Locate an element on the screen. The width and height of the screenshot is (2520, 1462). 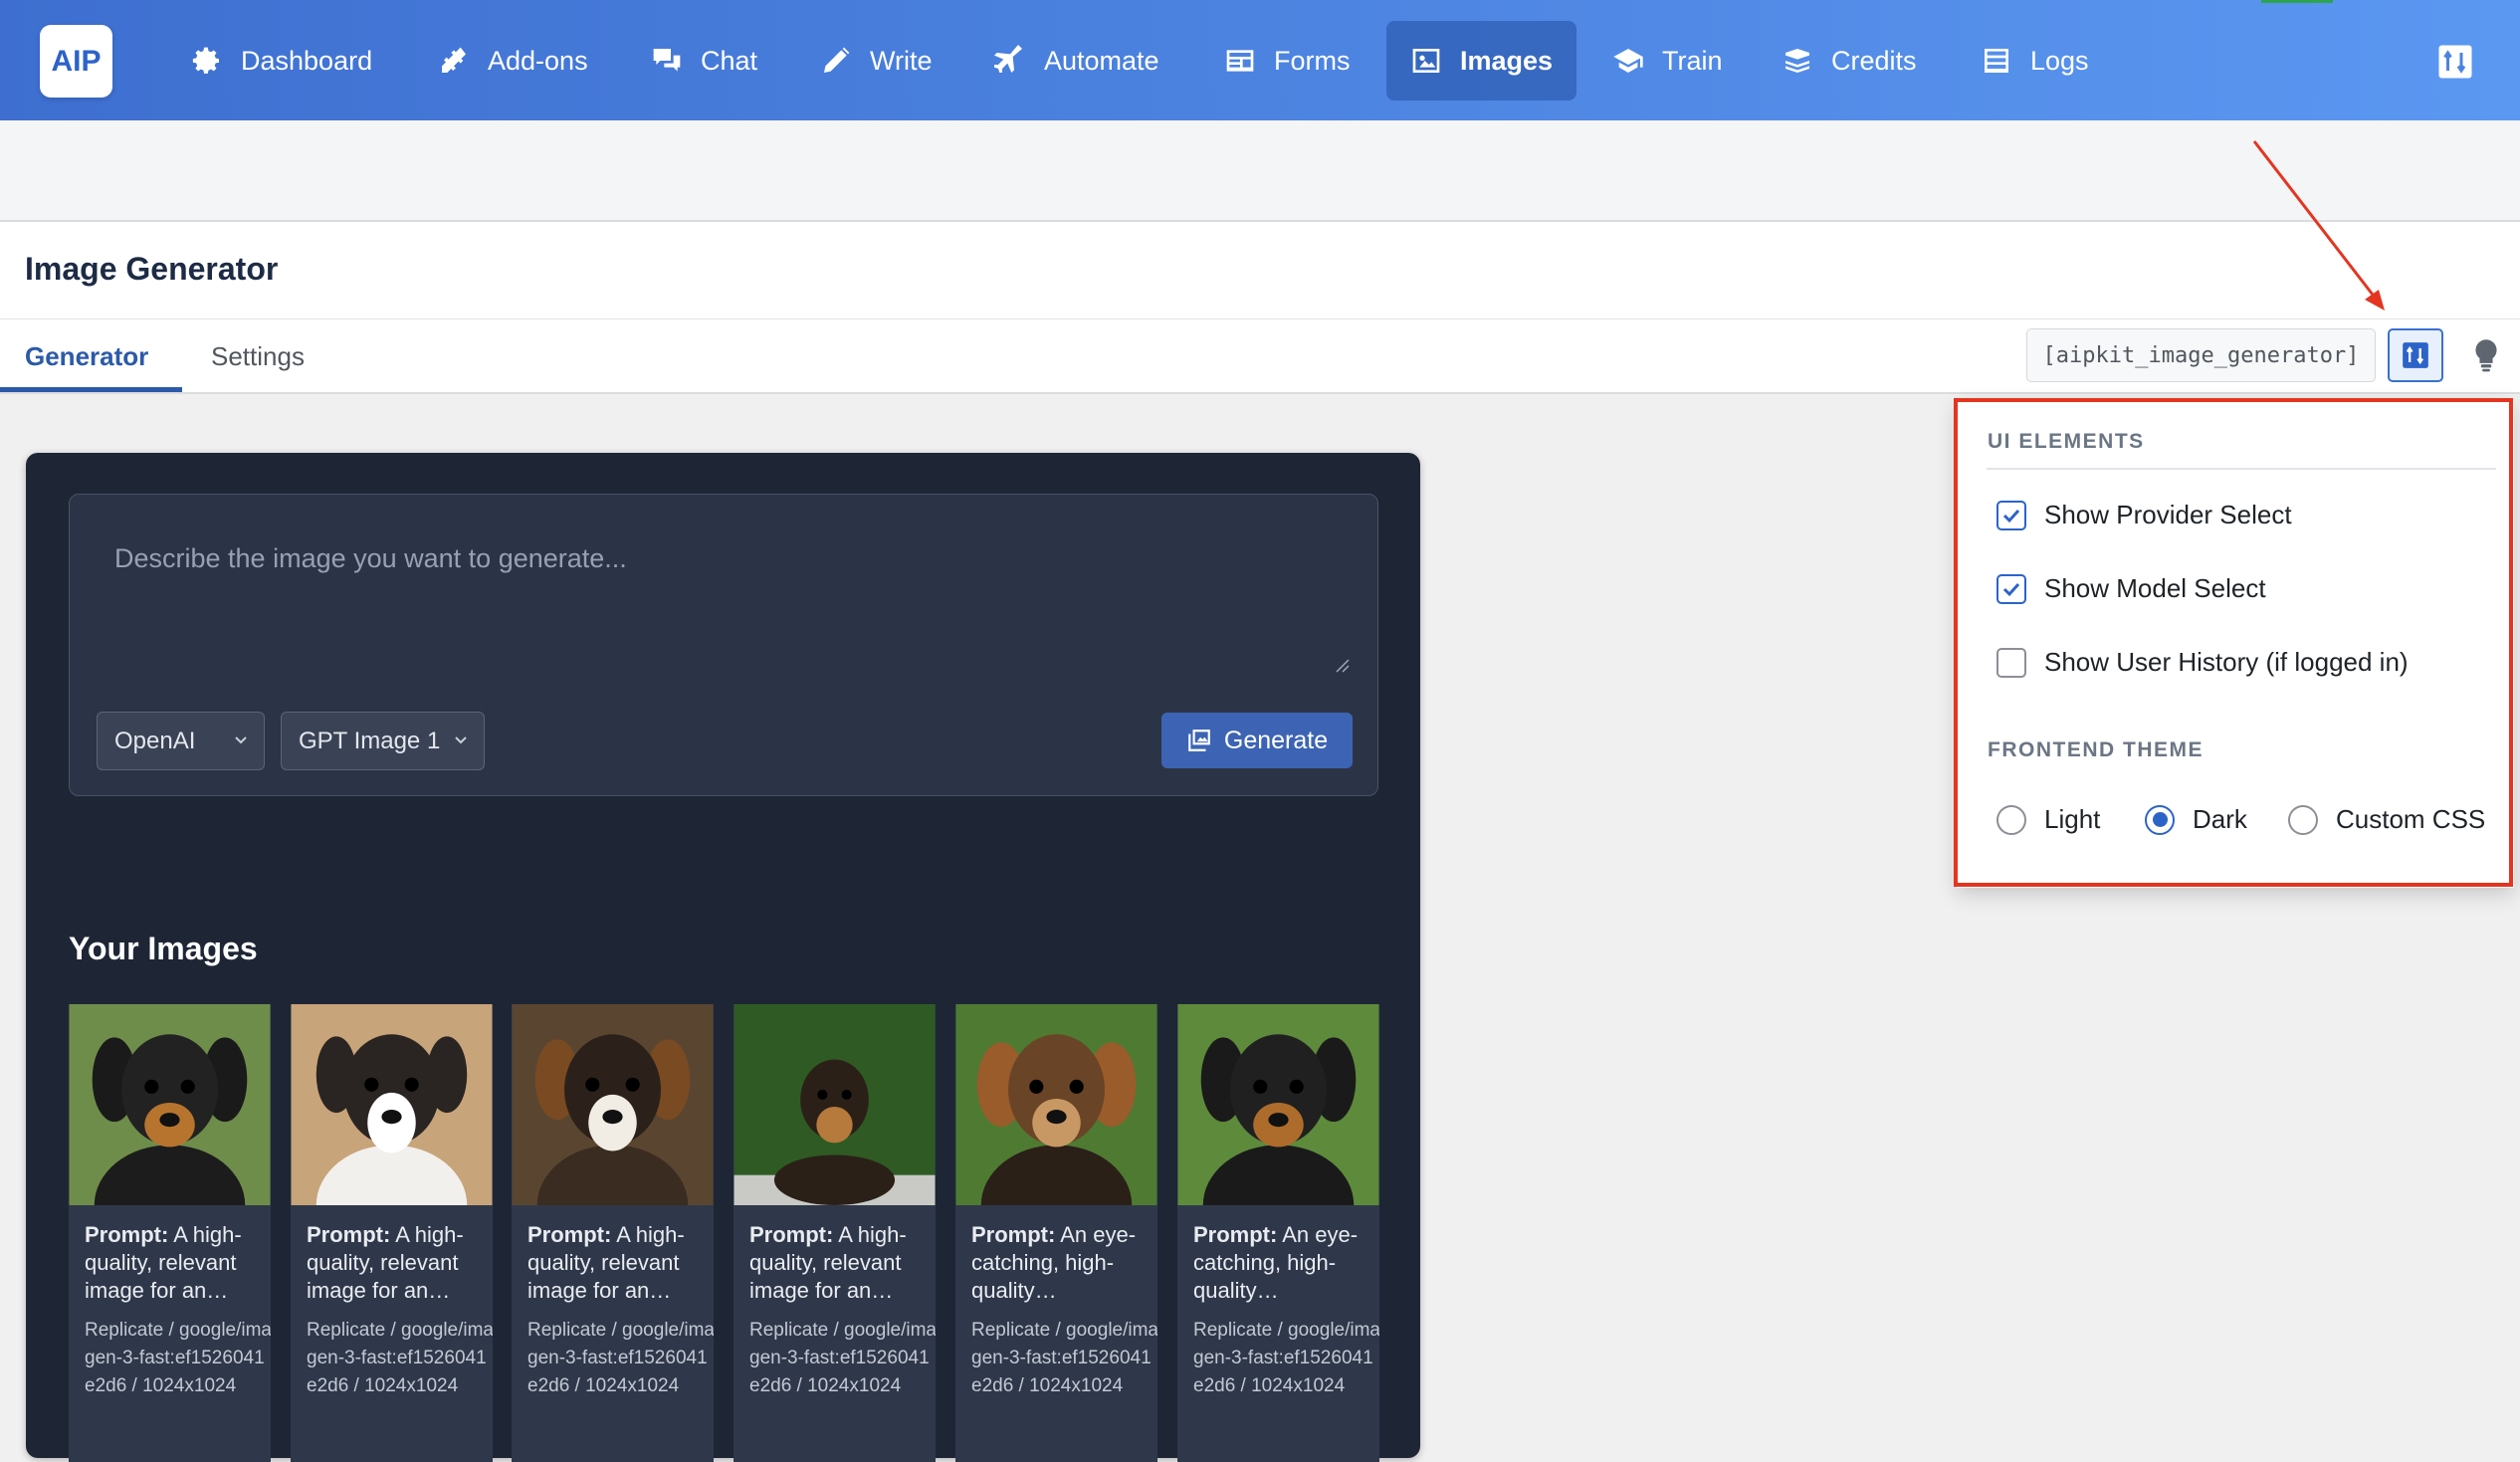
title-bar is located at coordinates (1260, 270).